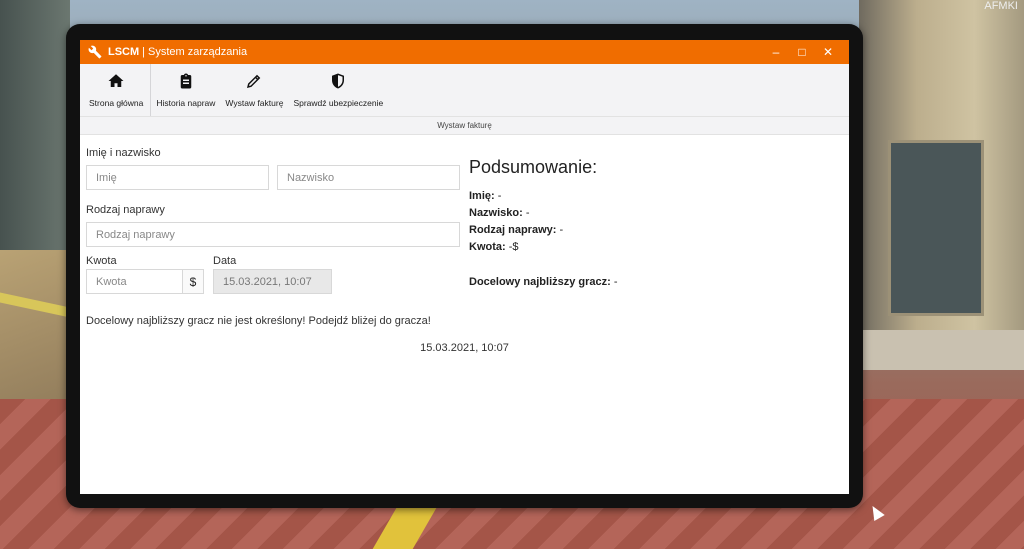 Image resolution: width=1024 pixels, height=549 pixels. Describe the element at coordinates (35, 130) in the screenshot. I see `background-building-left` at that location.